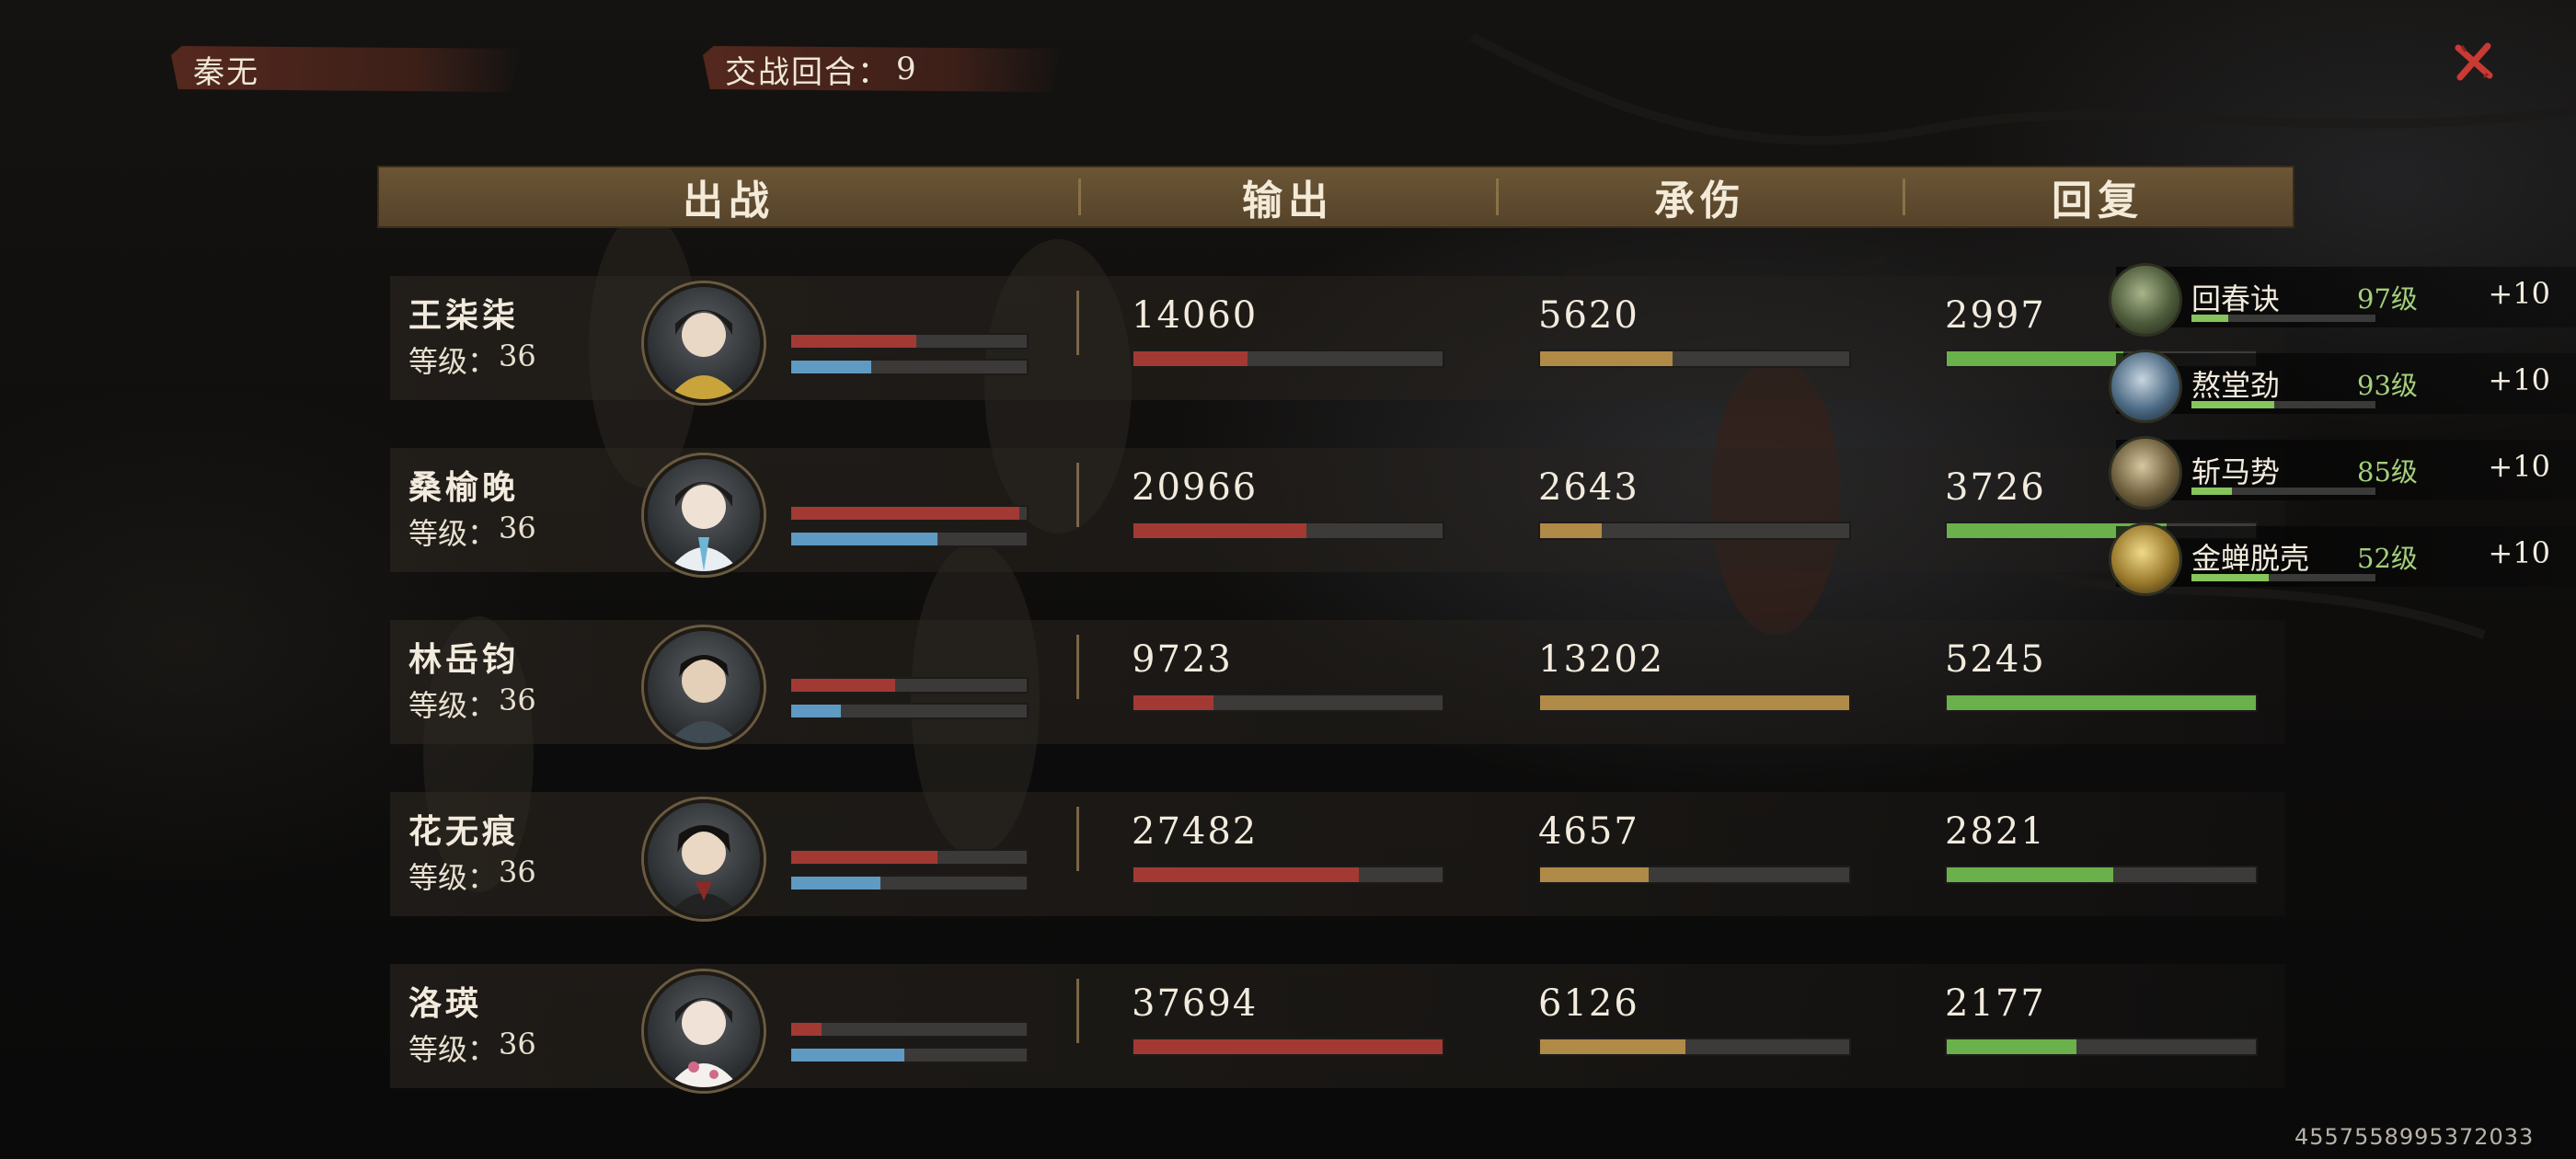  Describe the element at coordinates (1335, 197) in the screenshot. I see `stats-table-header: 出战 输出 承伤 回复` at that location.